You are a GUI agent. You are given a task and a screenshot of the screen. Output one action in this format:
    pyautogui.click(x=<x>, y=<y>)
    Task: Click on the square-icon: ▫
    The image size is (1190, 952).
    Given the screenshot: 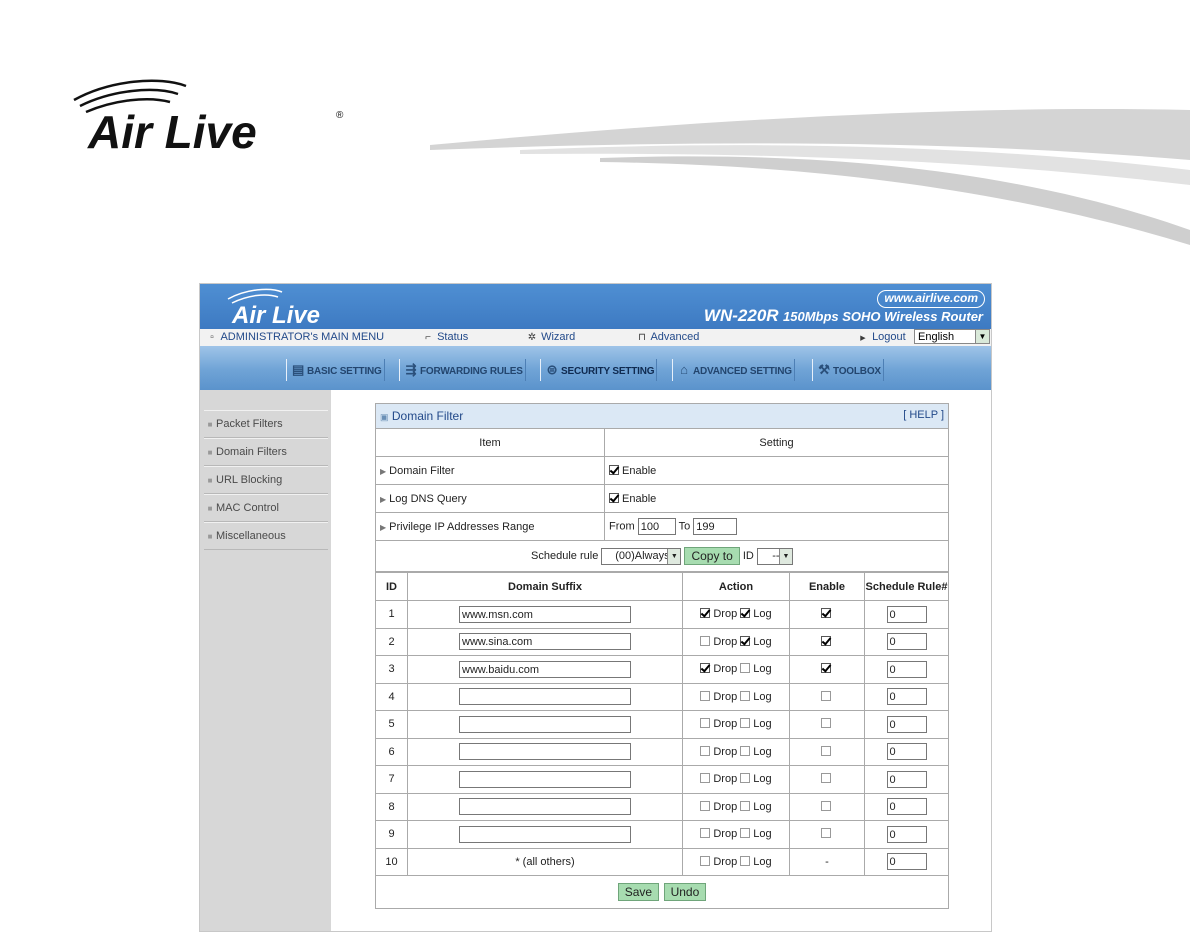 What is the action you would take?
    pyautogui.click(x=212, y=337)
    